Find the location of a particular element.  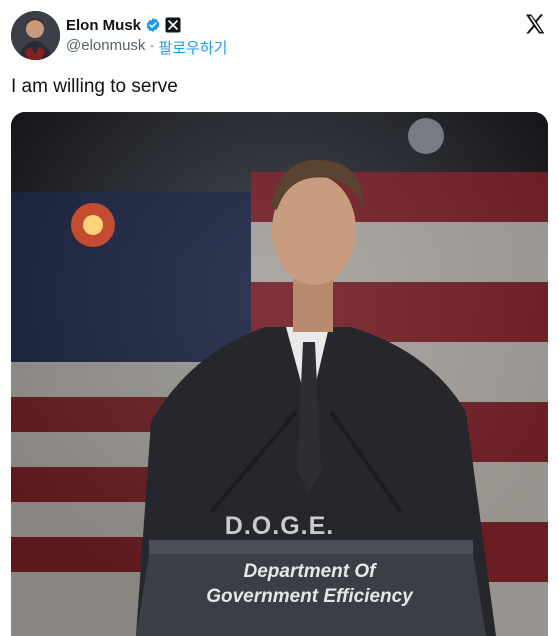

name-row: Elon Musk is located at coordinates (123, 25).